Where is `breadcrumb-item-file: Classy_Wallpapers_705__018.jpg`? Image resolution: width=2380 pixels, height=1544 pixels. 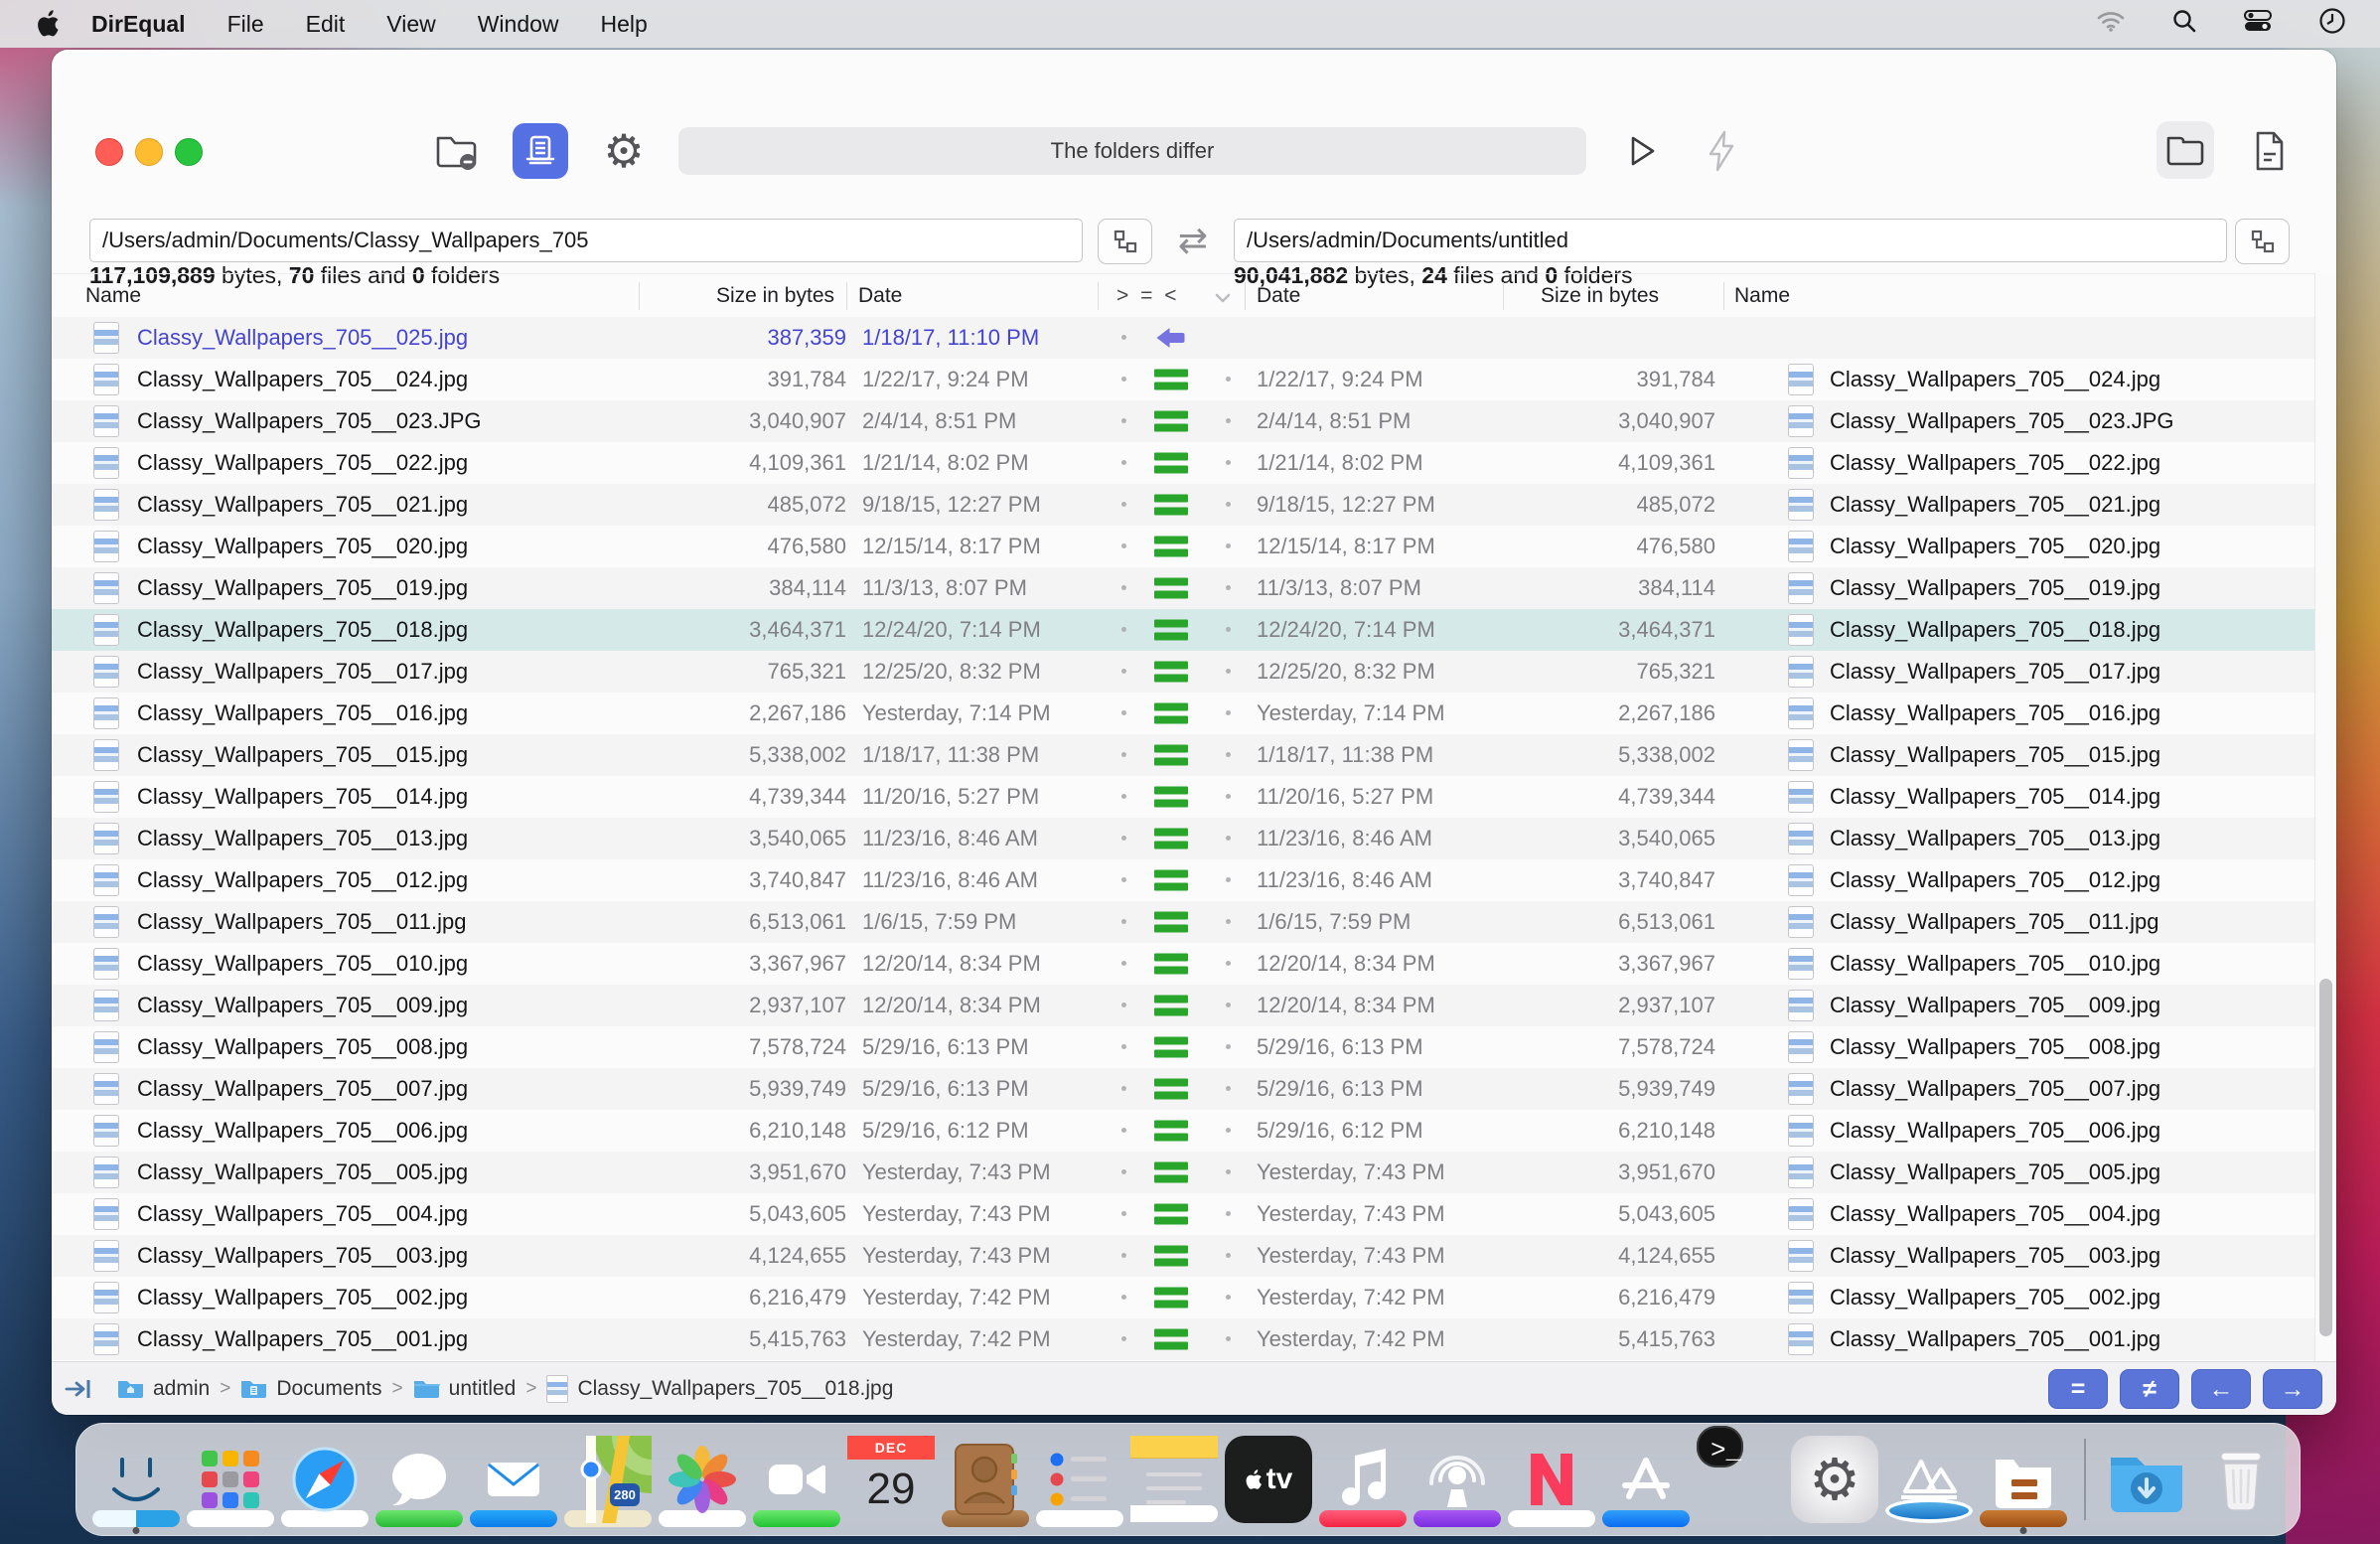
breadcrumb-item-file: Classy_Wallpapers_705__018.jpg is located at coordinates (719, 1388).